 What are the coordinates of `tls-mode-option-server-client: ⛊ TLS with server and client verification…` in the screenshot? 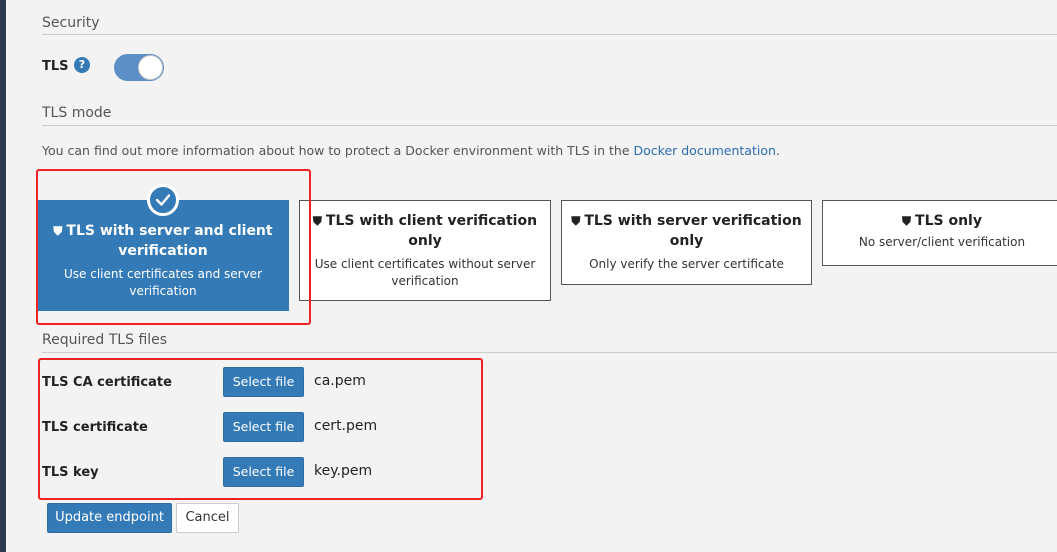 It's located at (163, 255).